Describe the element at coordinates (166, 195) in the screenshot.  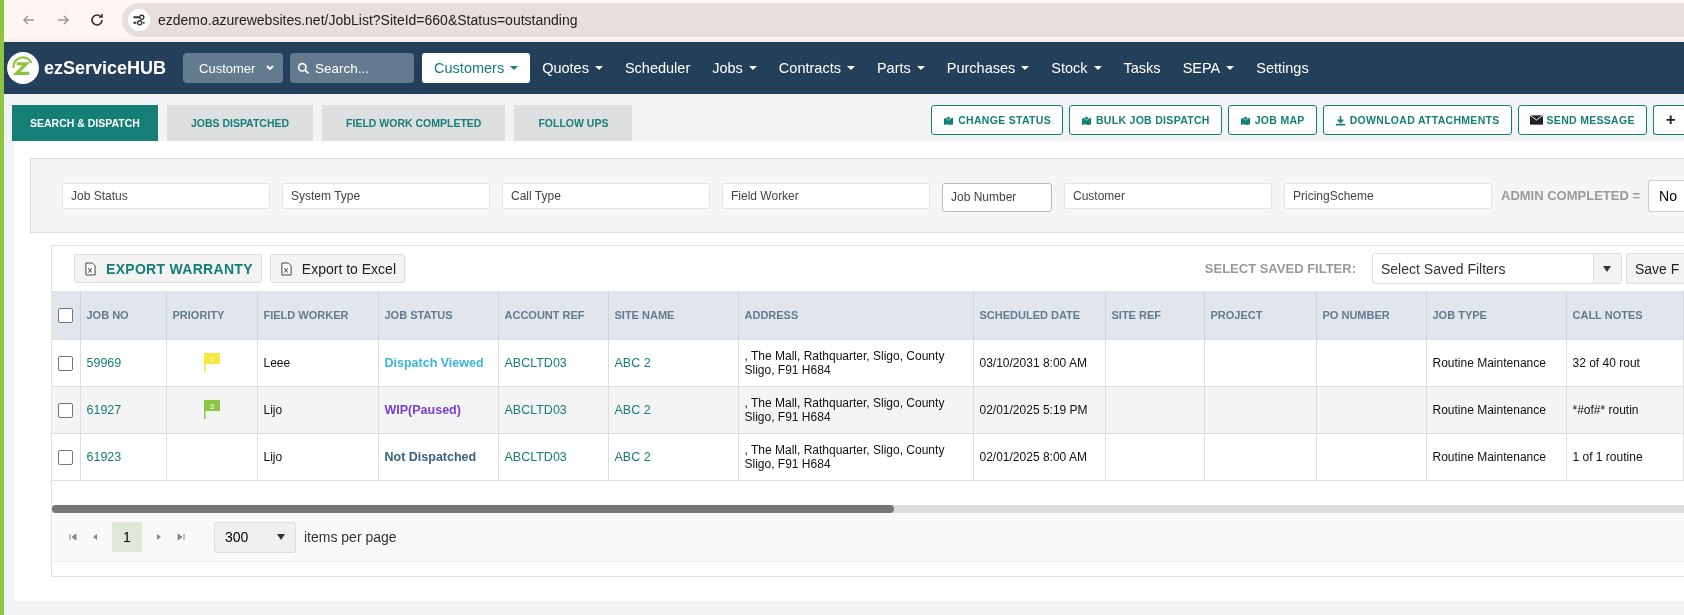
I see `filter-field: Job Status` at that location.